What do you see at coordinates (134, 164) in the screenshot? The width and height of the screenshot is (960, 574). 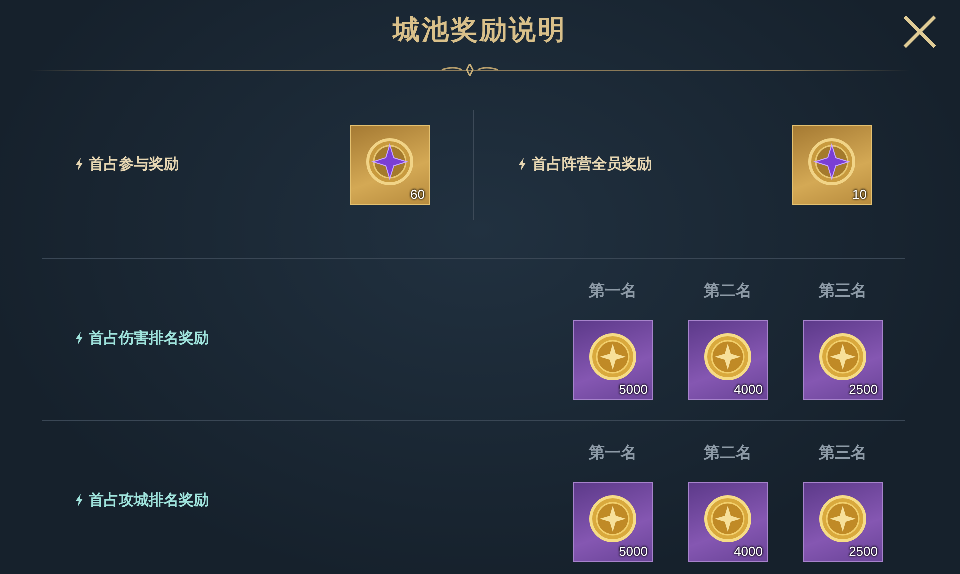 I see `reward-label: 首占参与奖励` at bounding box center [134, 164].